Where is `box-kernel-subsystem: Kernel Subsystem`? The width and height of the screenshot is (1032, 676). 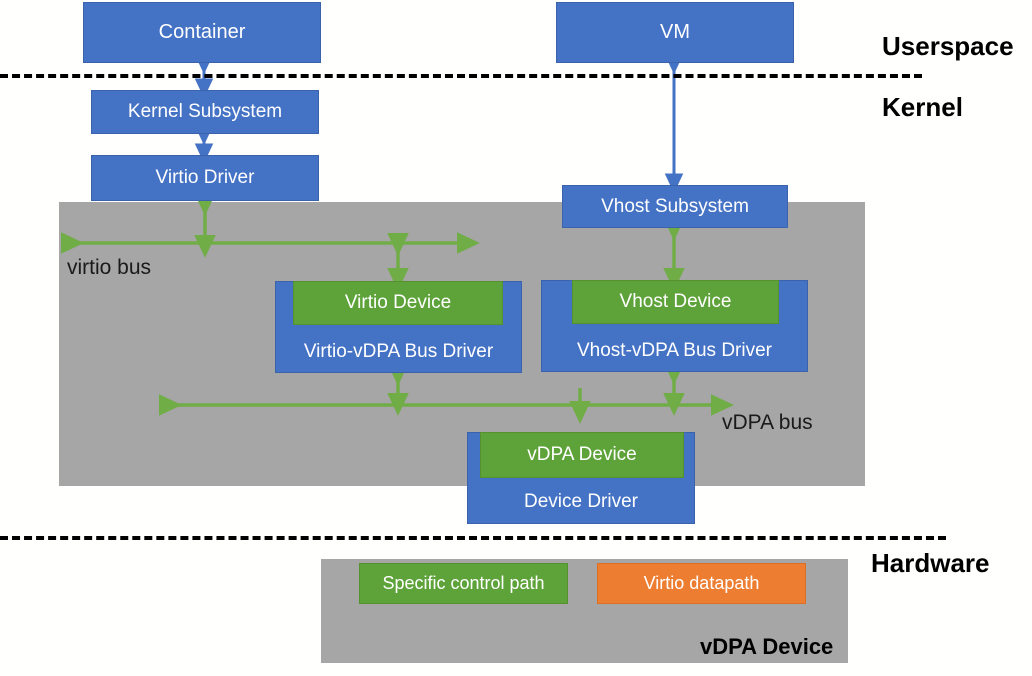
box-kernel-subsystem: Kernel Subsystem is located at coordinates (205, 112).